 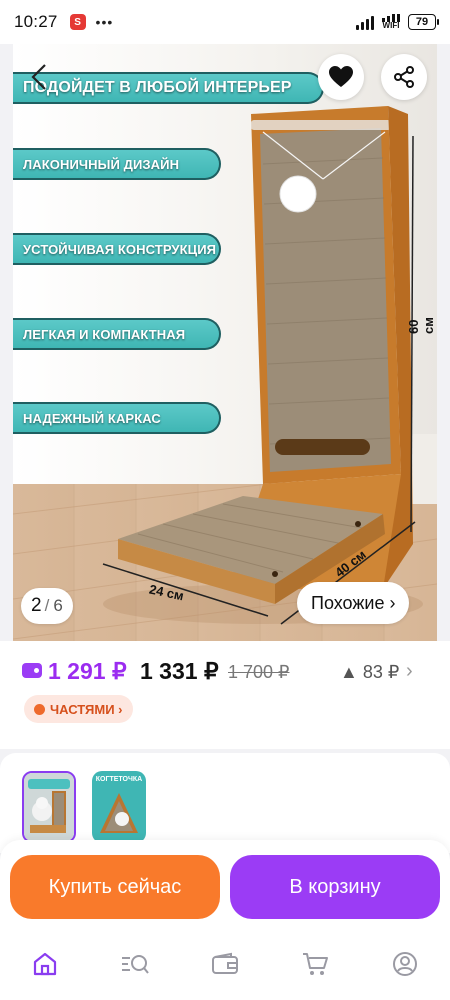 I want to click on app-notification-icon: S, so click(x=77, y=22).